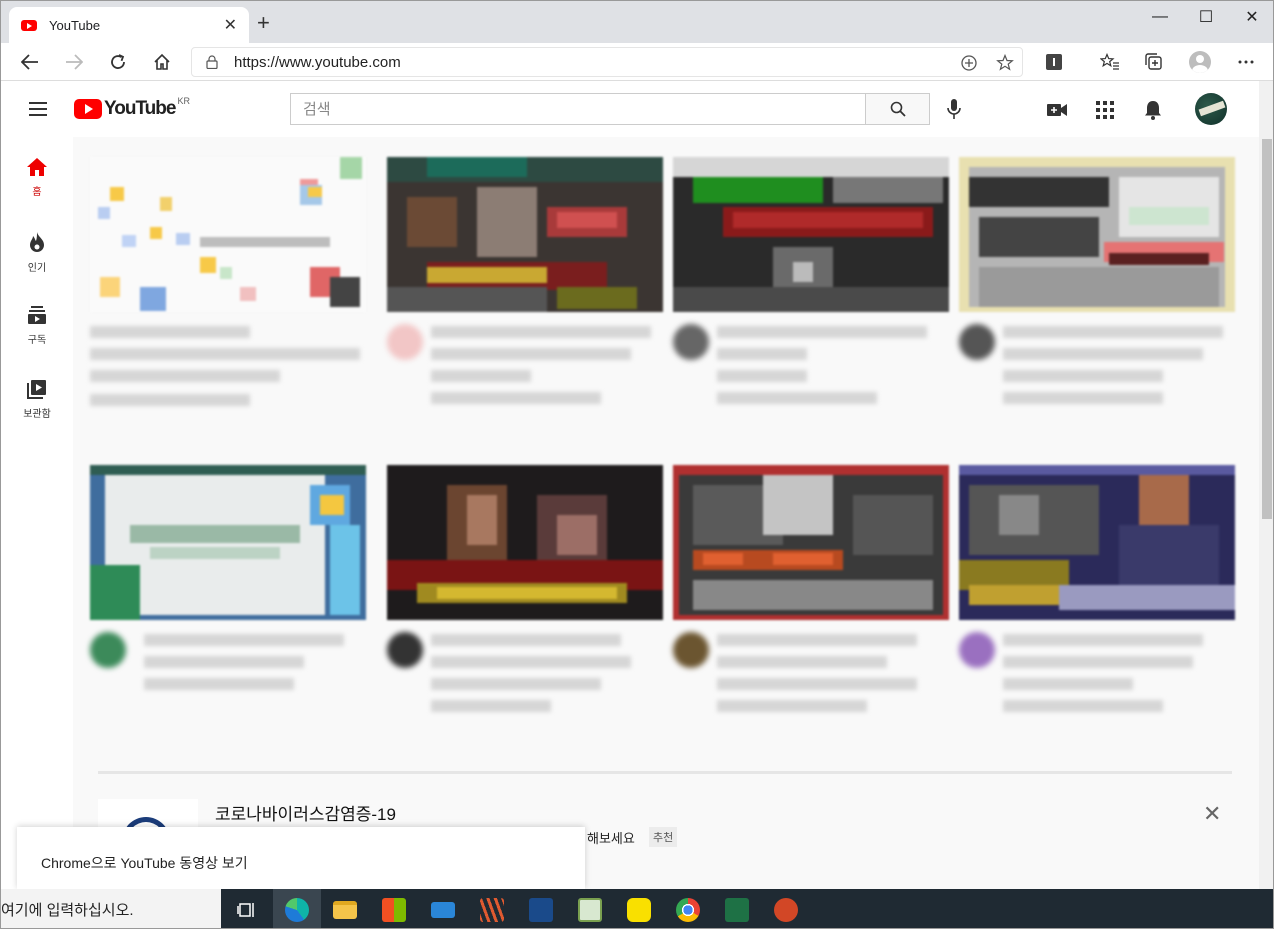 Image resolution: width=1274 pixels, height=929 pixels. Describe the element at coordinates (297, 908) in the screenshot. I see `edge-taskbar-icon` at that location.